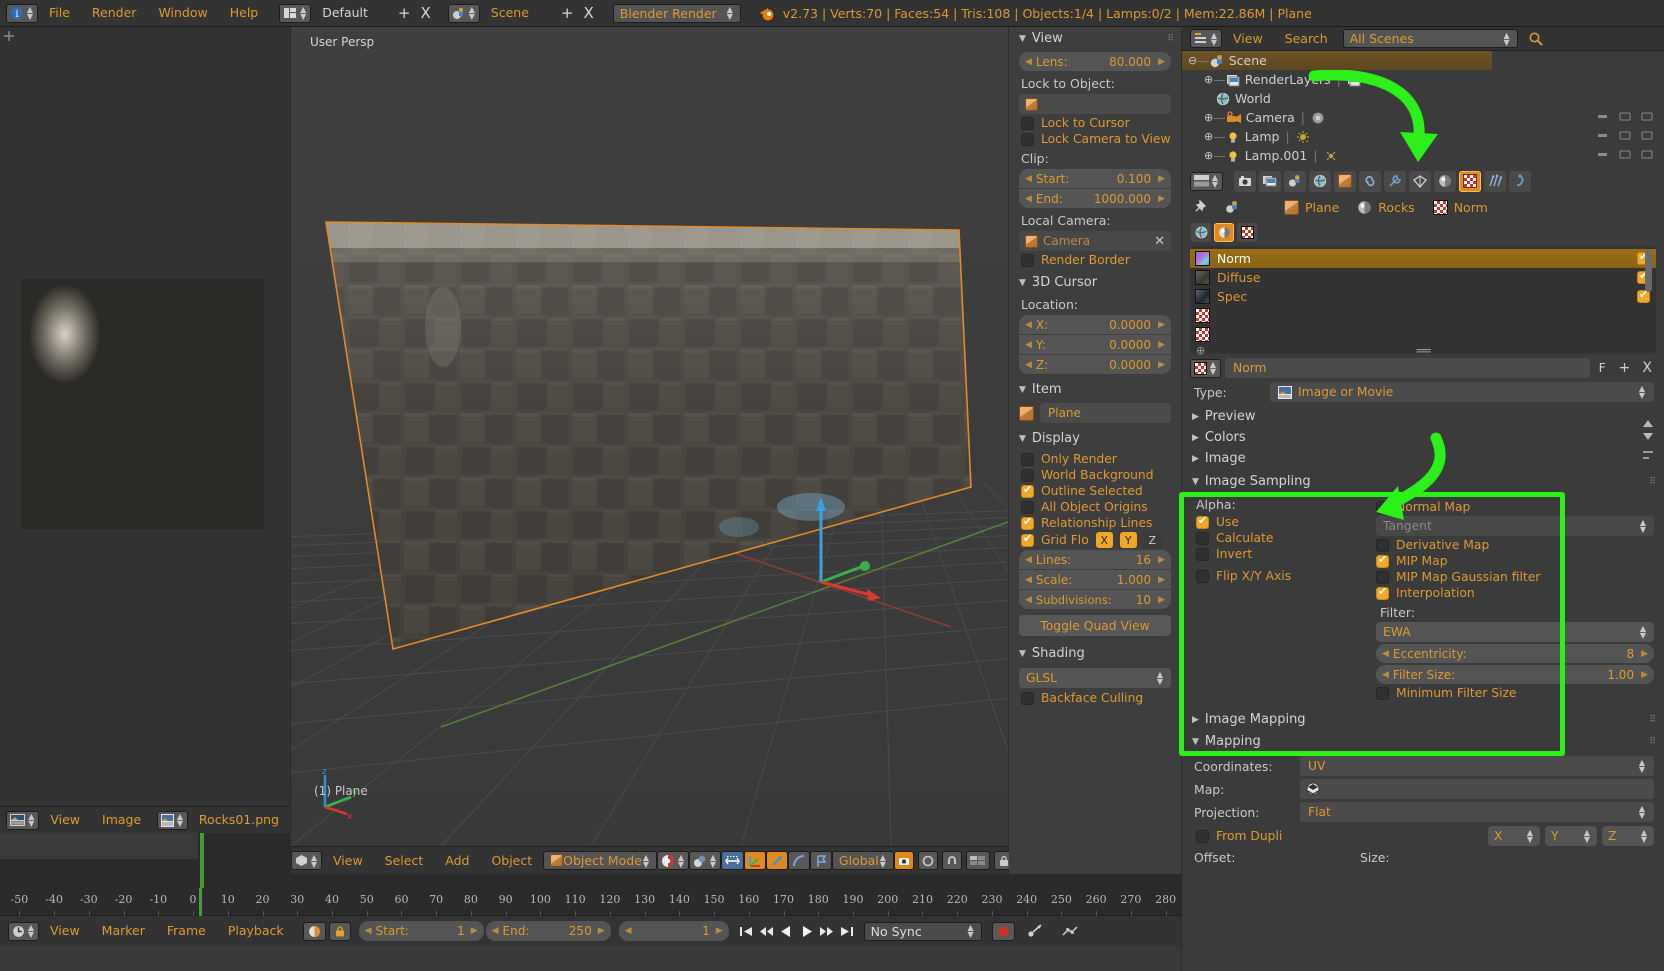 This screenshot has width=1664, height=971. What do you see at coordinates (123, 931) in the screenshot?
I see `timeline-menu-marker: Marker` at bounding box center [123, 931].